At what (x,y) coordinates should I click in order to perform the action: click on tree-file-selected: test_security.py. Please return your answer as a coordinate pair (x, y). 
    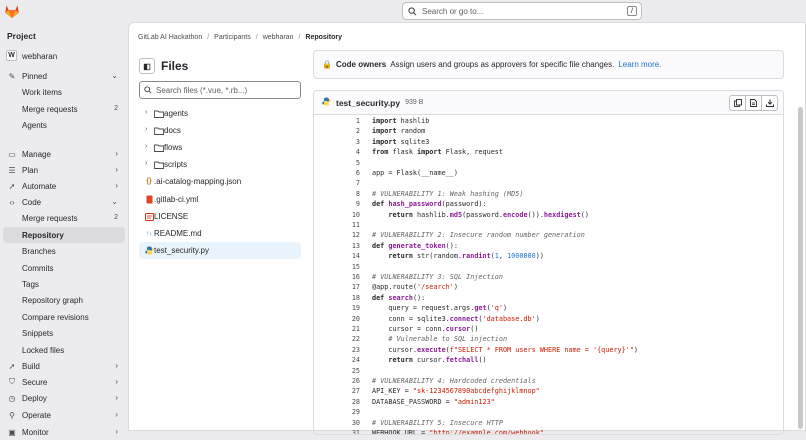
    Looking at the image, I should click on (220, 250).